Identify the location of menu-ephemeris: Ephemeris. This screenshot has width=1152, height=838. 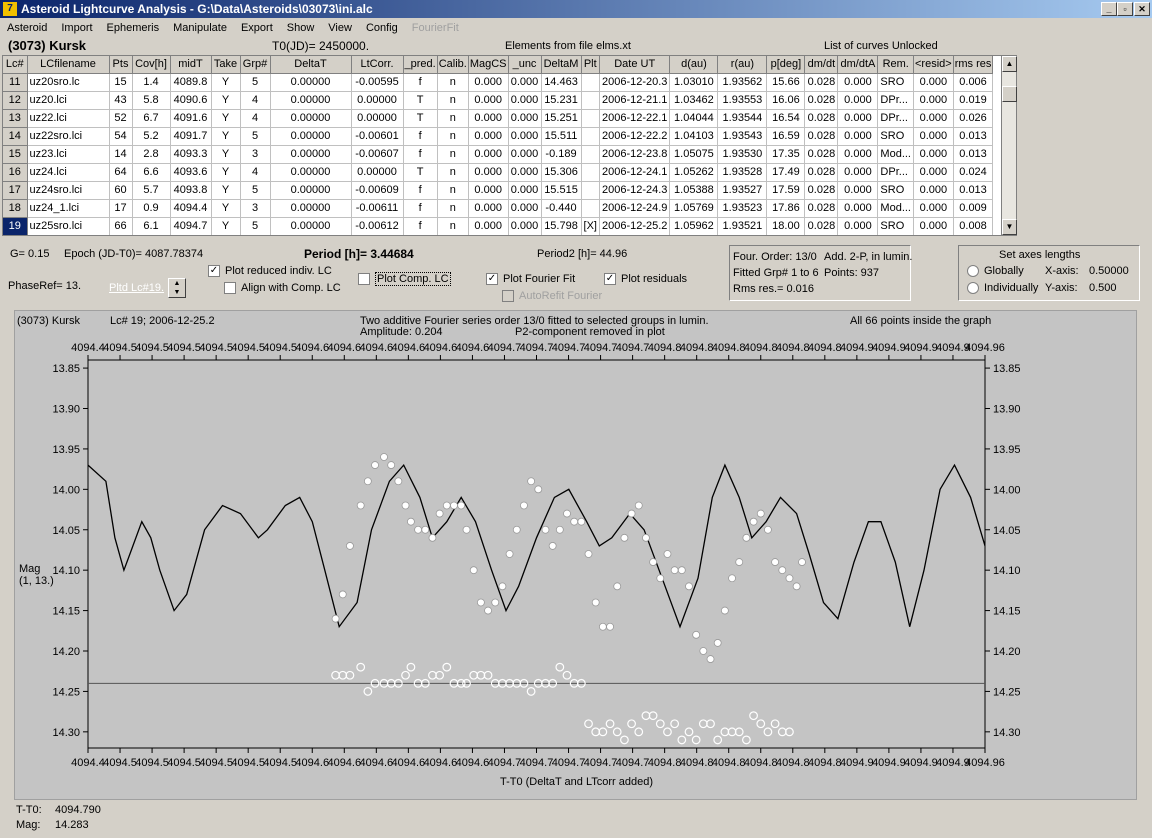
(133, 28).